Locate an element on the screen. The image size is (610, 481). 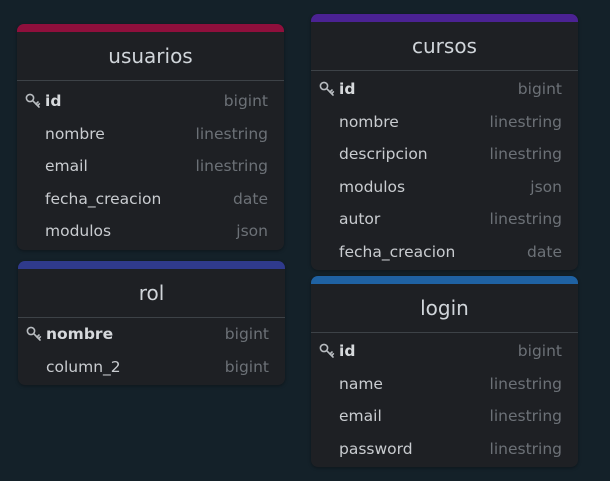
field-row: nombre bigint is located at coordinates (151, 334).